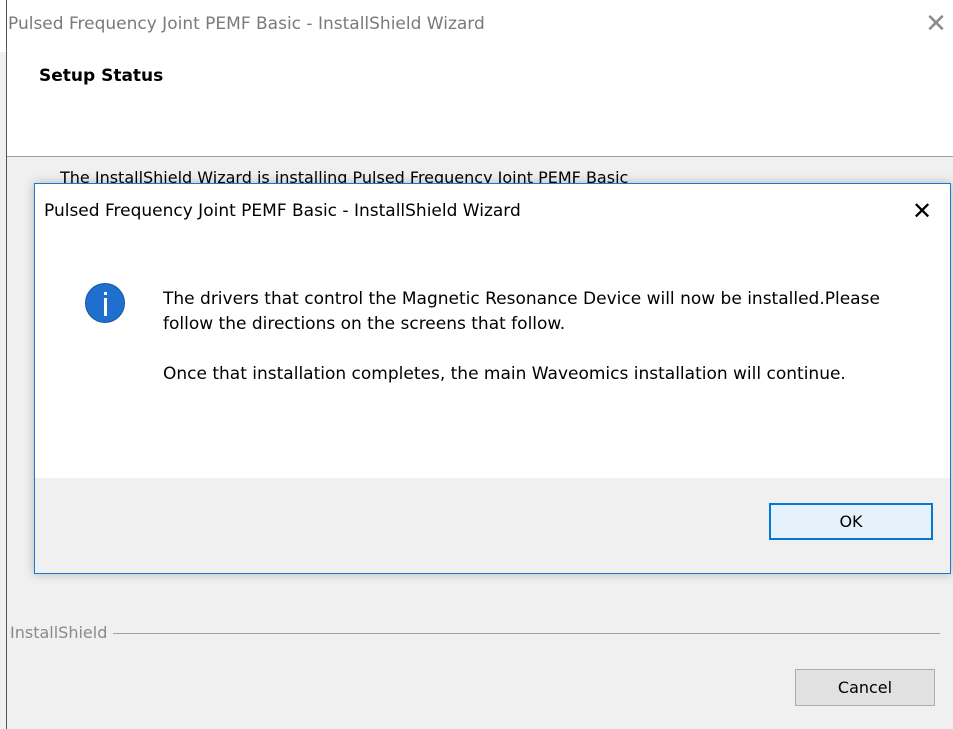 This screenshot has height=729, width=953. I want to click on installshield-brand-label: InstallShield, so click(62, 632).